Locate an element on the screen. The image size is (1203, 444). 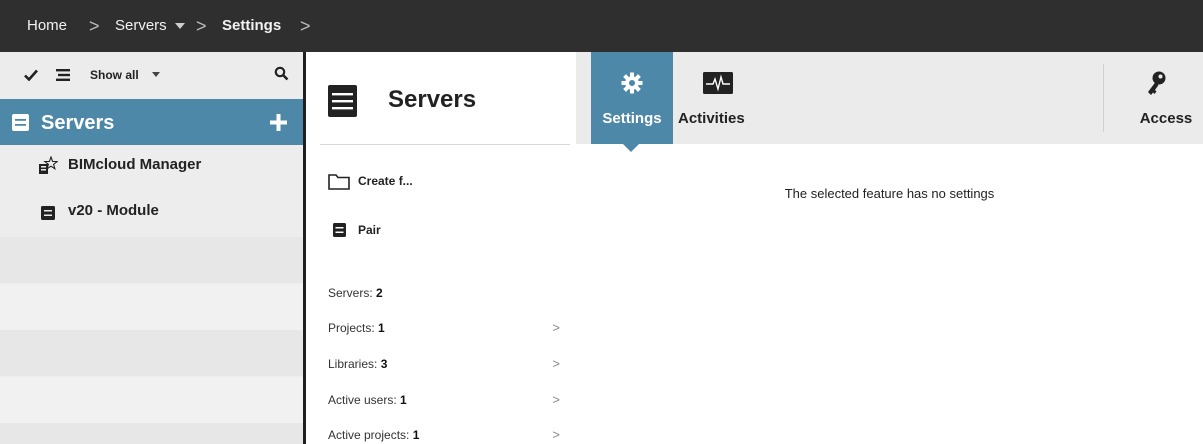
activity-monitor-icon is located at coordinates (718, 83).